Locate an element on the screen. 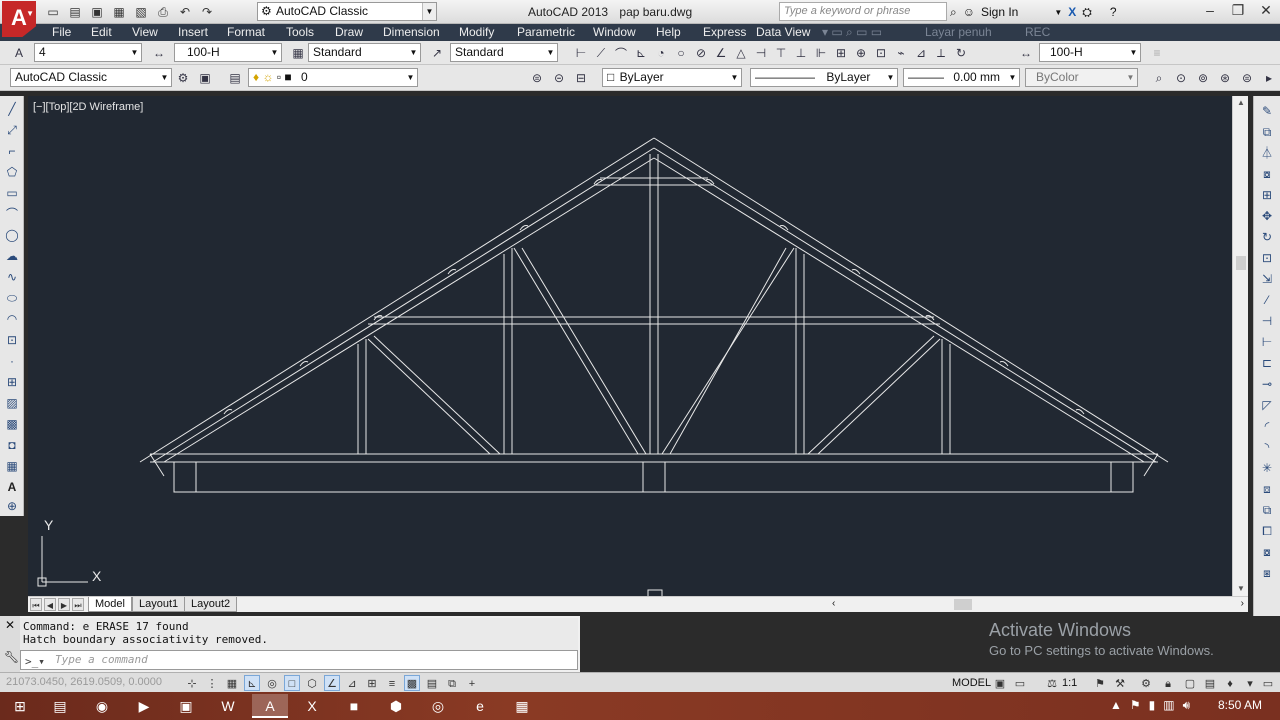 The image size is (1280, 720). linetype-select: ――――― ByLayer ▼ is located at coordinates (824, 77).